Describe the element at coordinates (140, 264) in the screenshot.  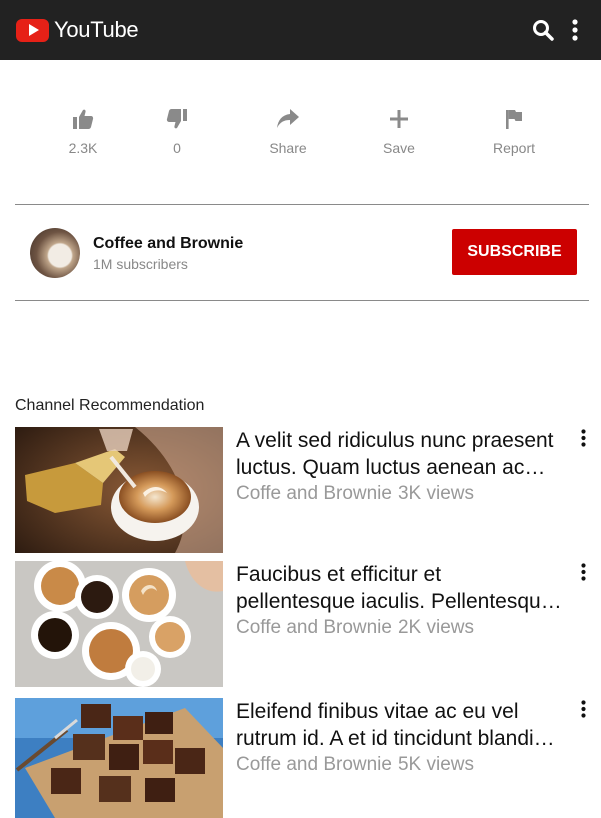
I see `subscriber-count: 1M subscribers` at that location.